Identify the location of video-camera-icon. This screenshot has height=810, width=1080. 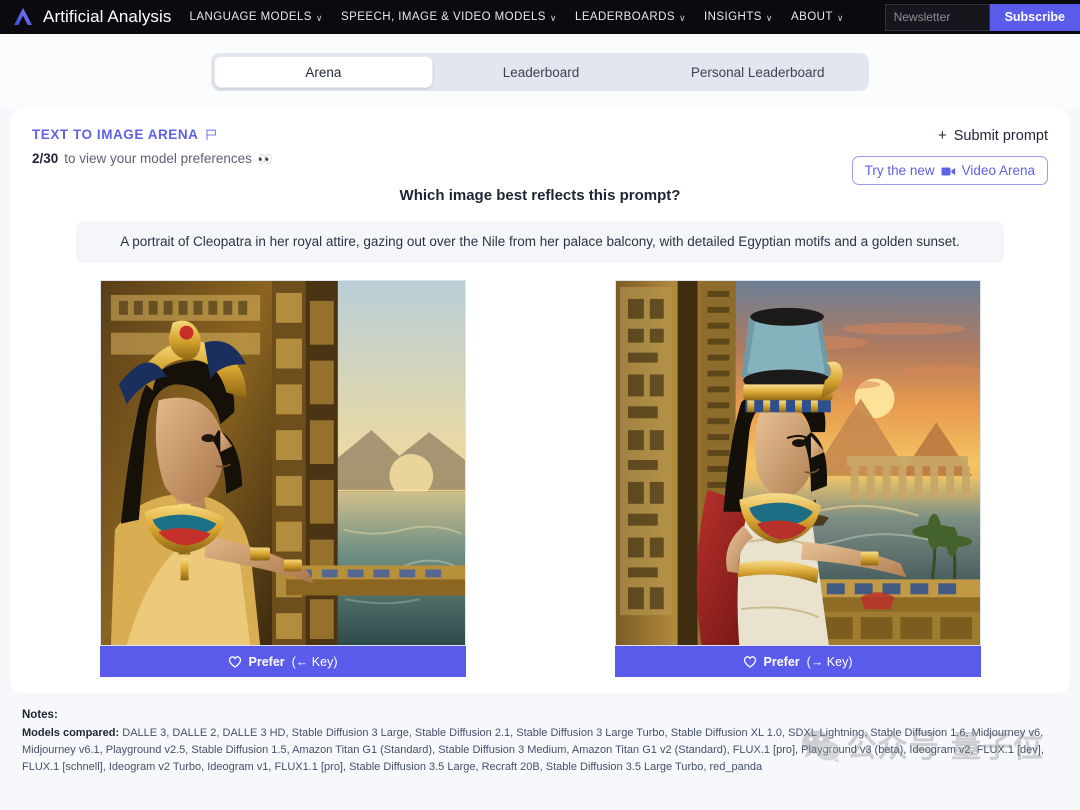
(948, 170).